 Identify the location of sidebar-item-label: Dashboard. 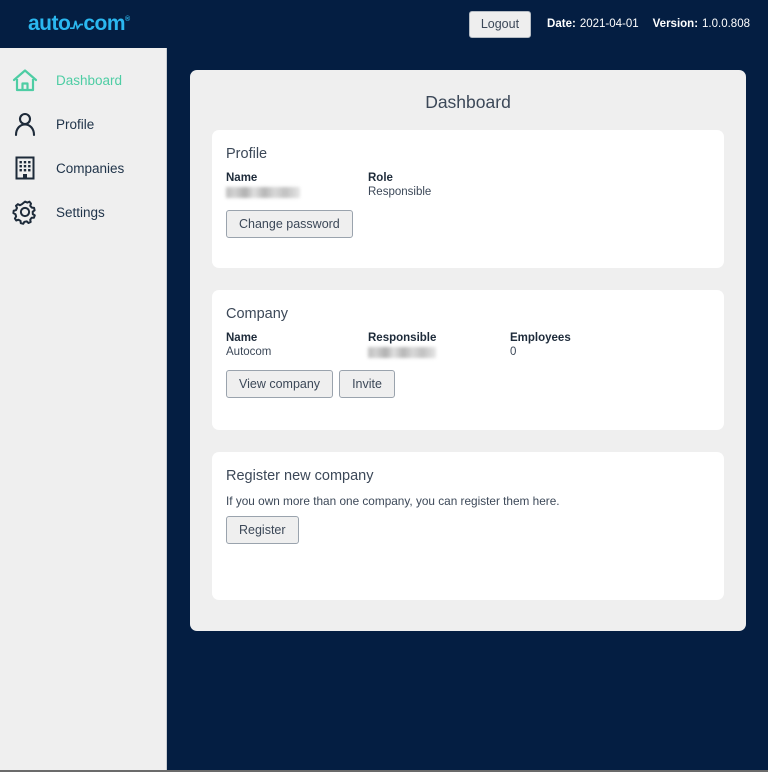
(89, 80).